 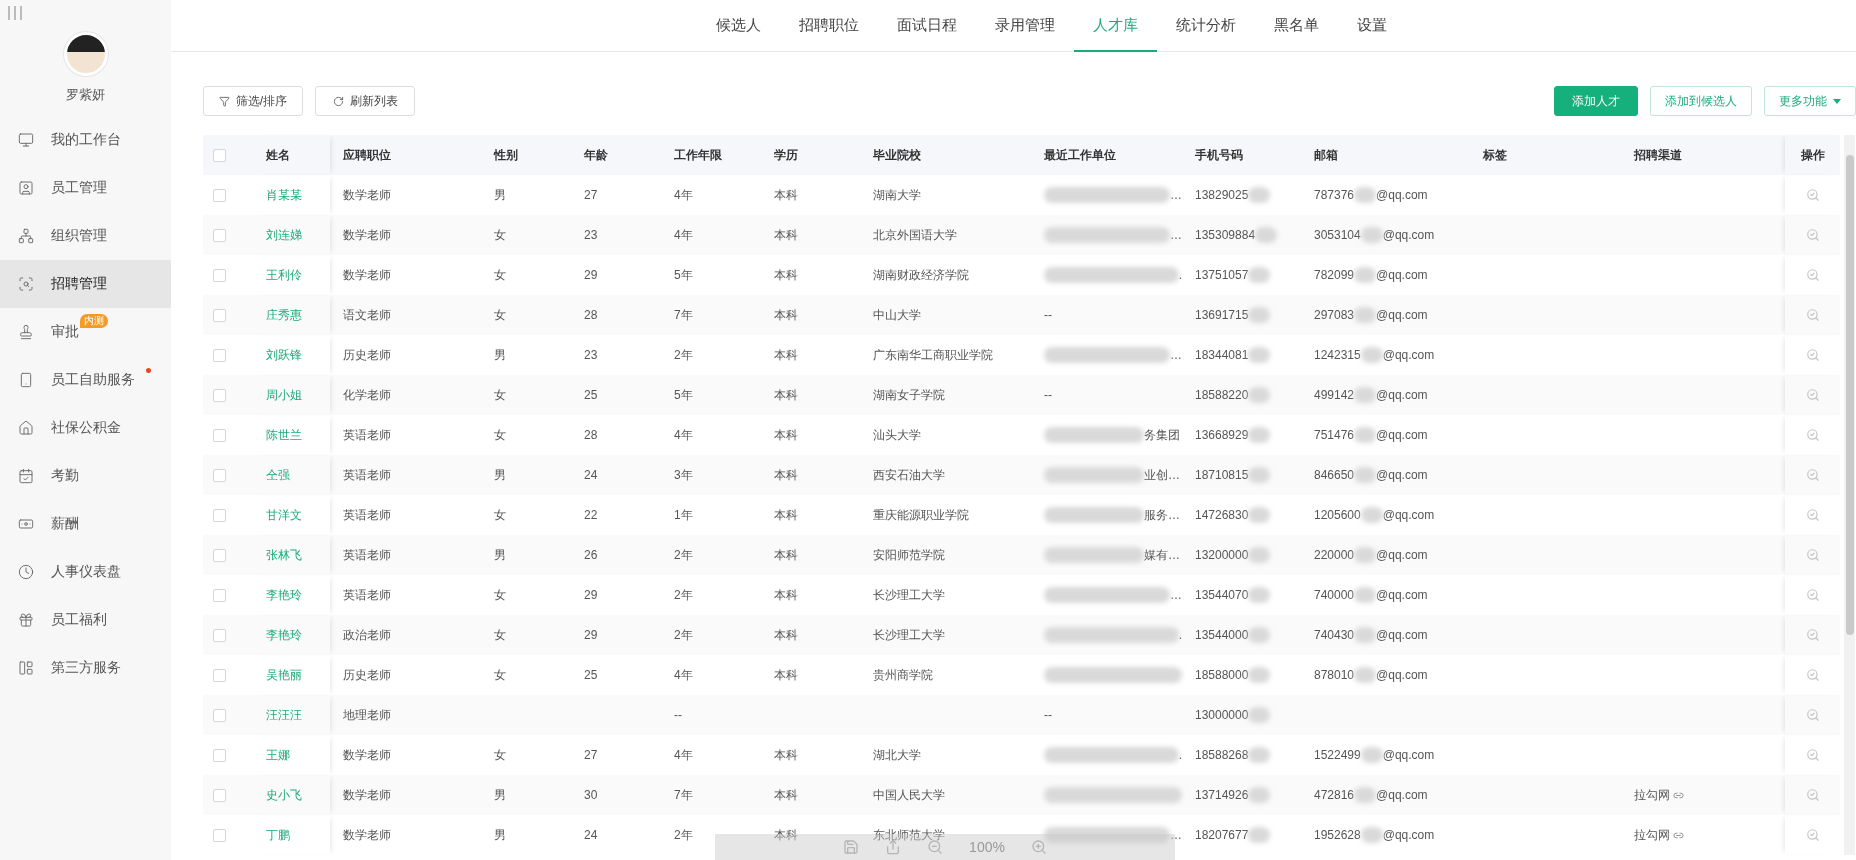 What do you see at coordinates (909, 395) in the screenshot?
I see `table-cell: 湖南女子学院` at bounding box center [909, 395].